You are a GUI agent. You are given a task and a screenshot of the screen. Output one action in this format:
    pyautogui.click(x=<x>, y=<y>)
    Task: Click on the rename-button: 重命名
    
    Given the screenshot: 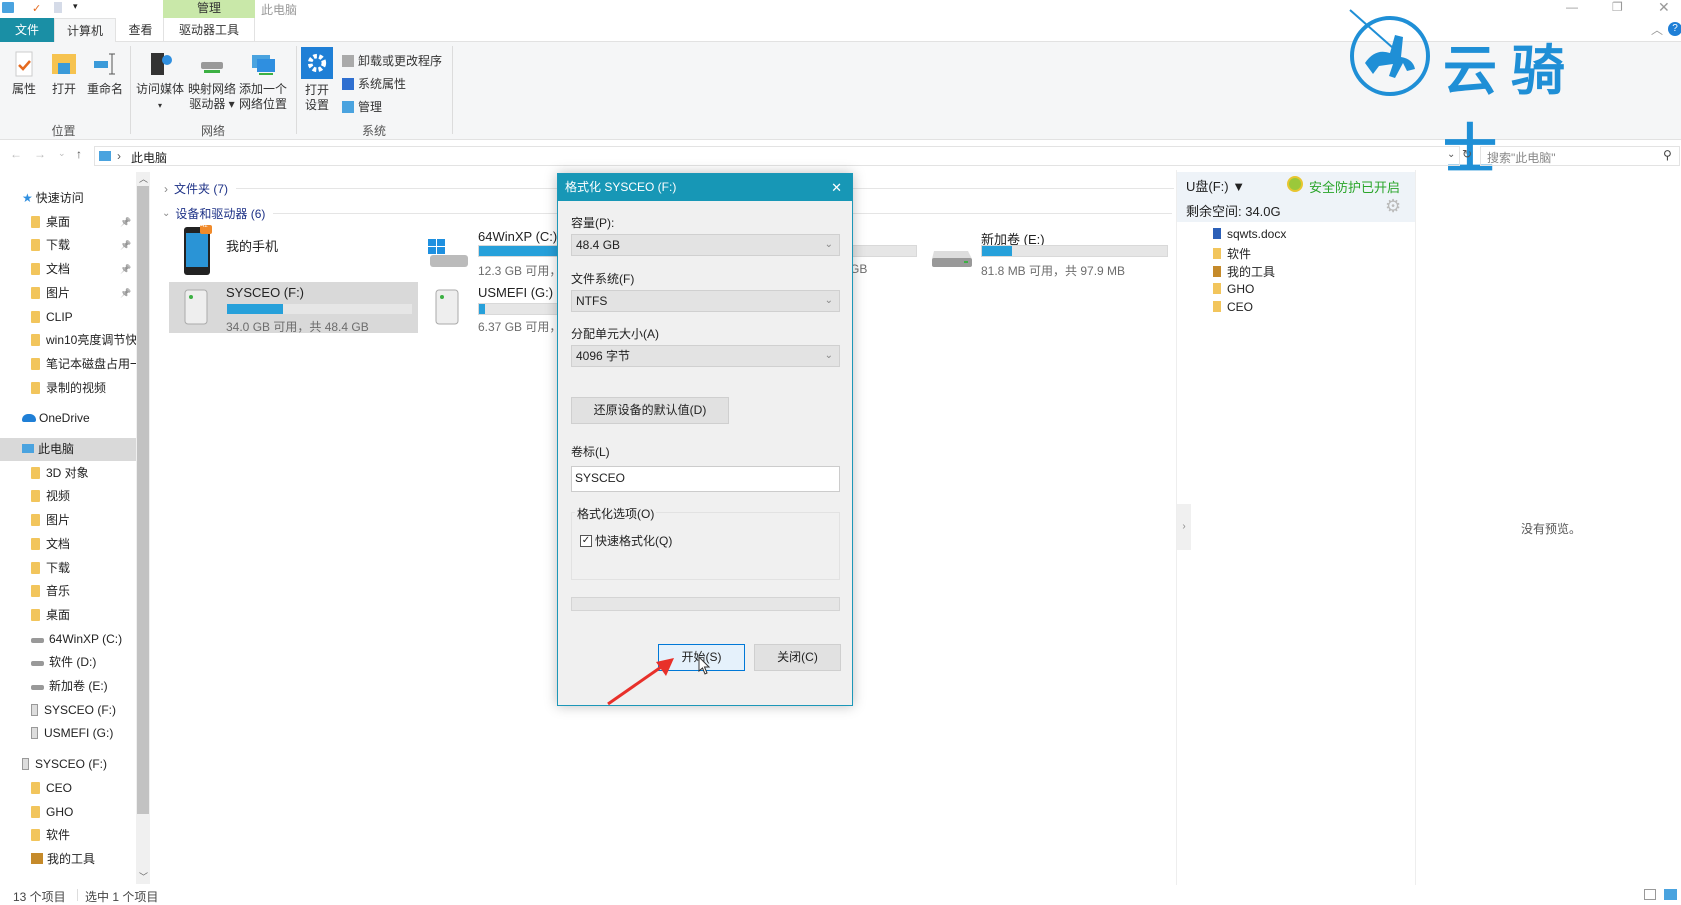 What is the action you would take?
    pyautogui.click(x=105, y=73)
    